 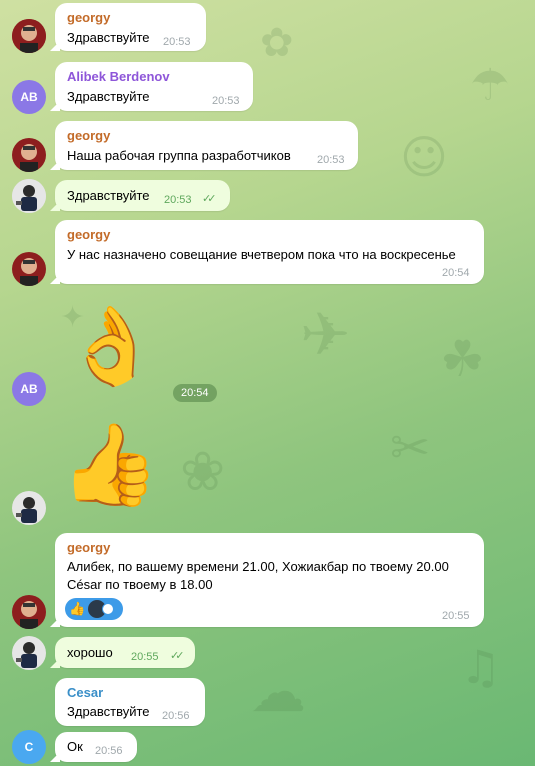 I want to click on message-bubble: georgy Здравствуйте 20:53, so click(x=128, y=27).